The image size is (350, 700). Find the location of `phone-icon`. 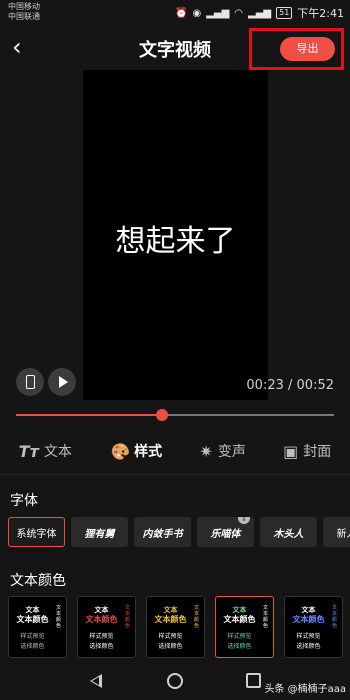

phone-icon is located at coordinates (30, 382).